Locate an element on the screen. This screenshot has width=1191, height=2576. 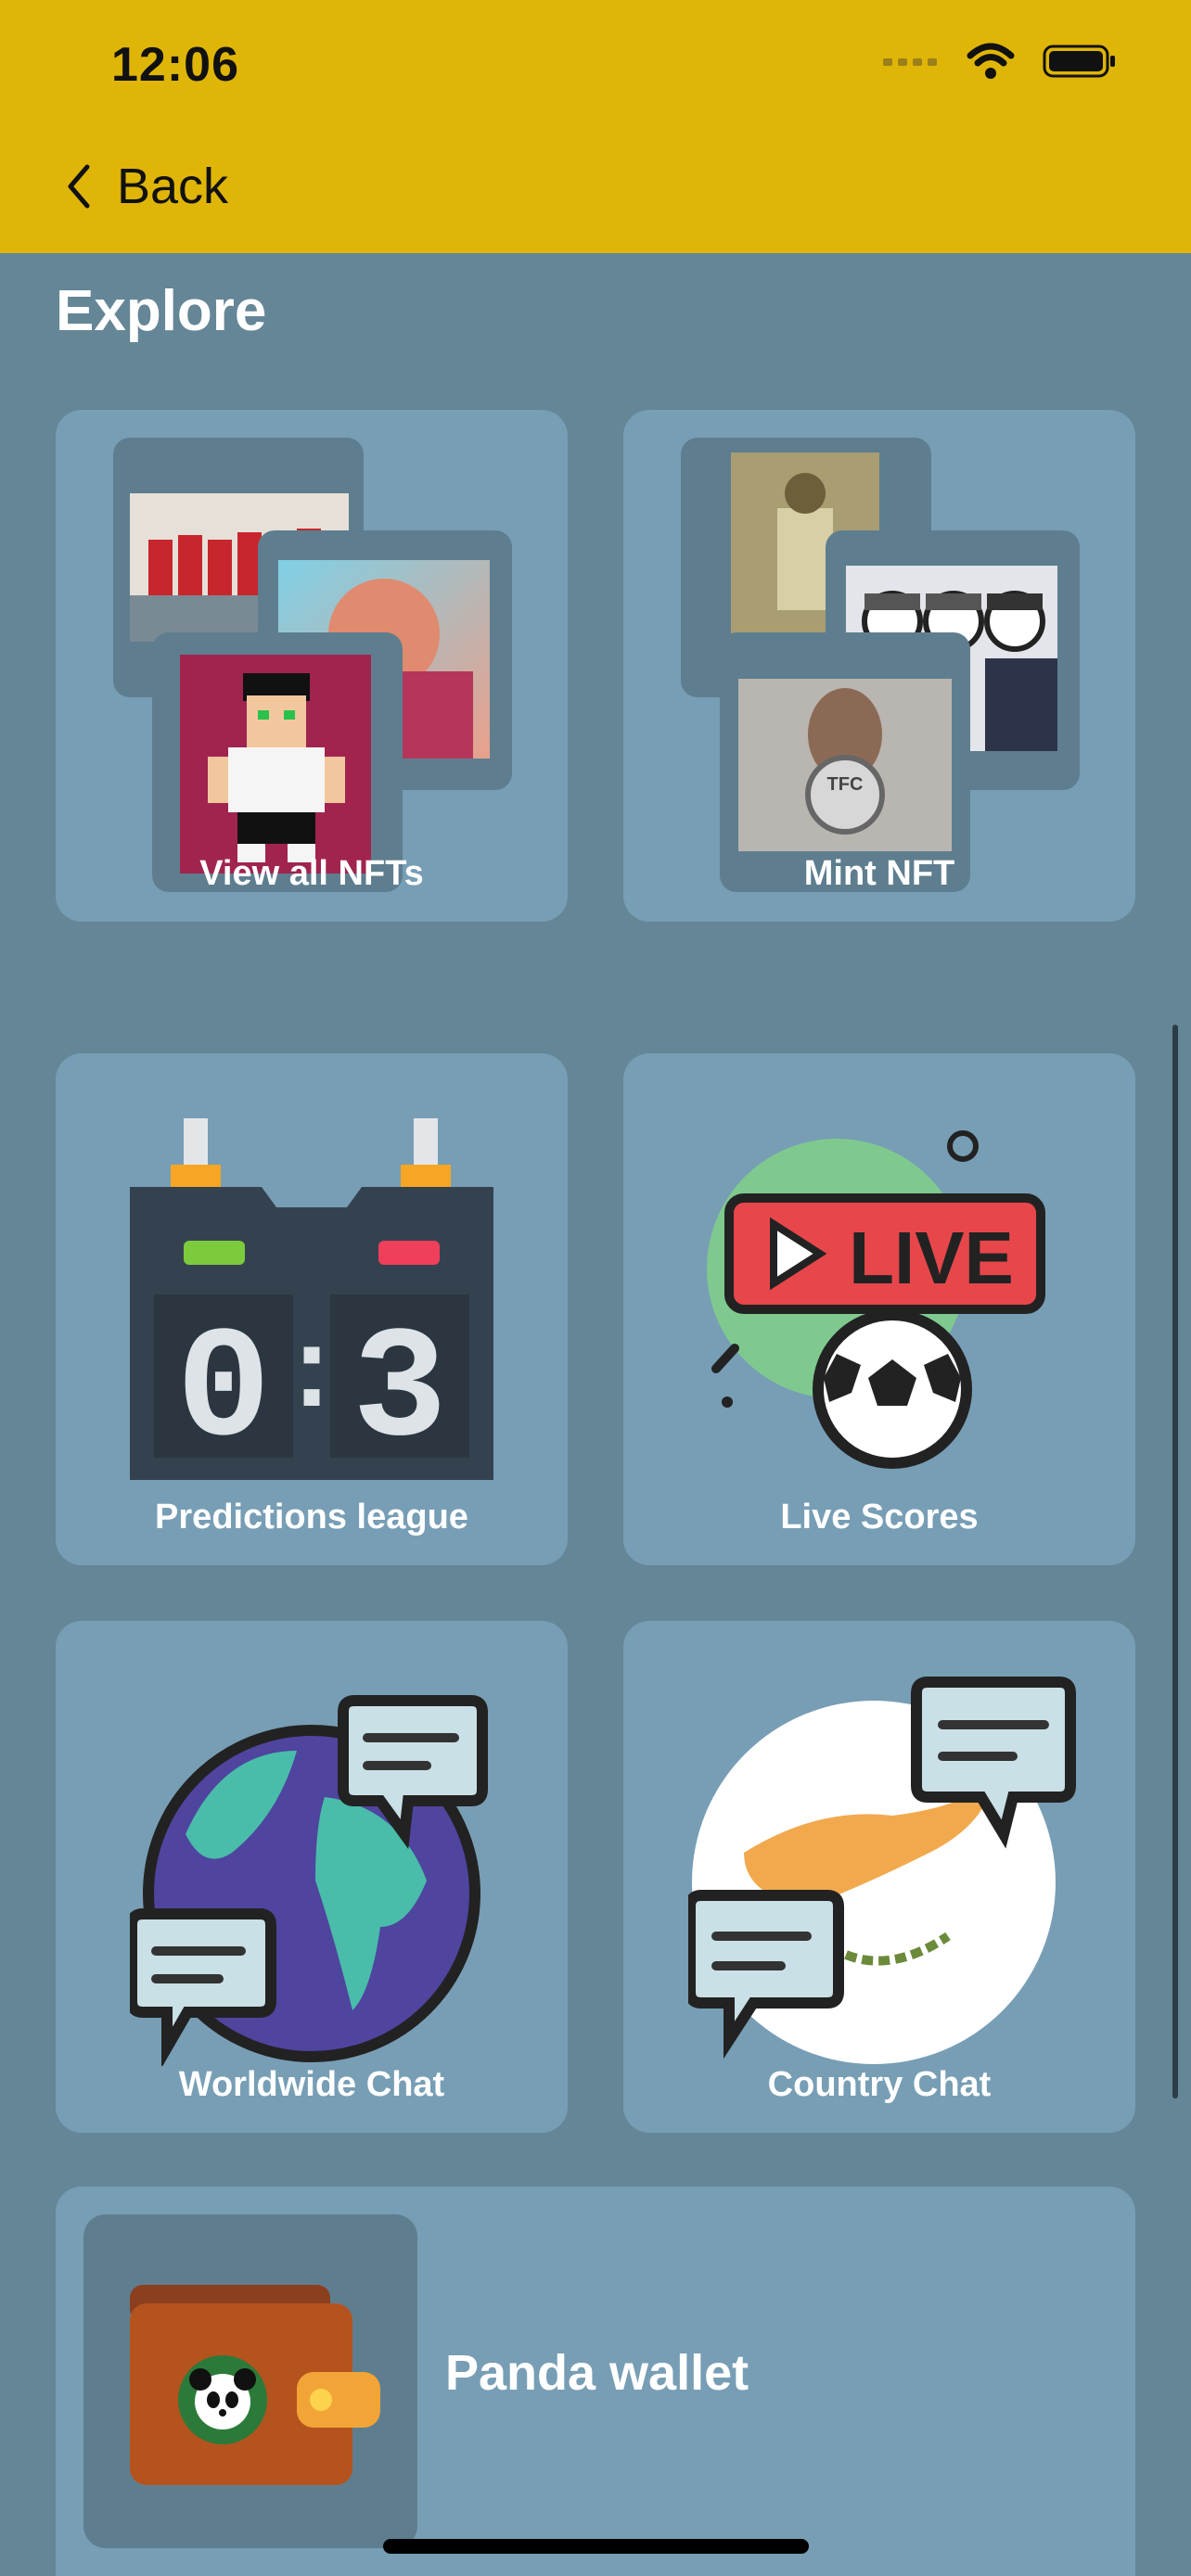
view-all-nfts-label: View all NFTs is located at coordinates (311, 873).